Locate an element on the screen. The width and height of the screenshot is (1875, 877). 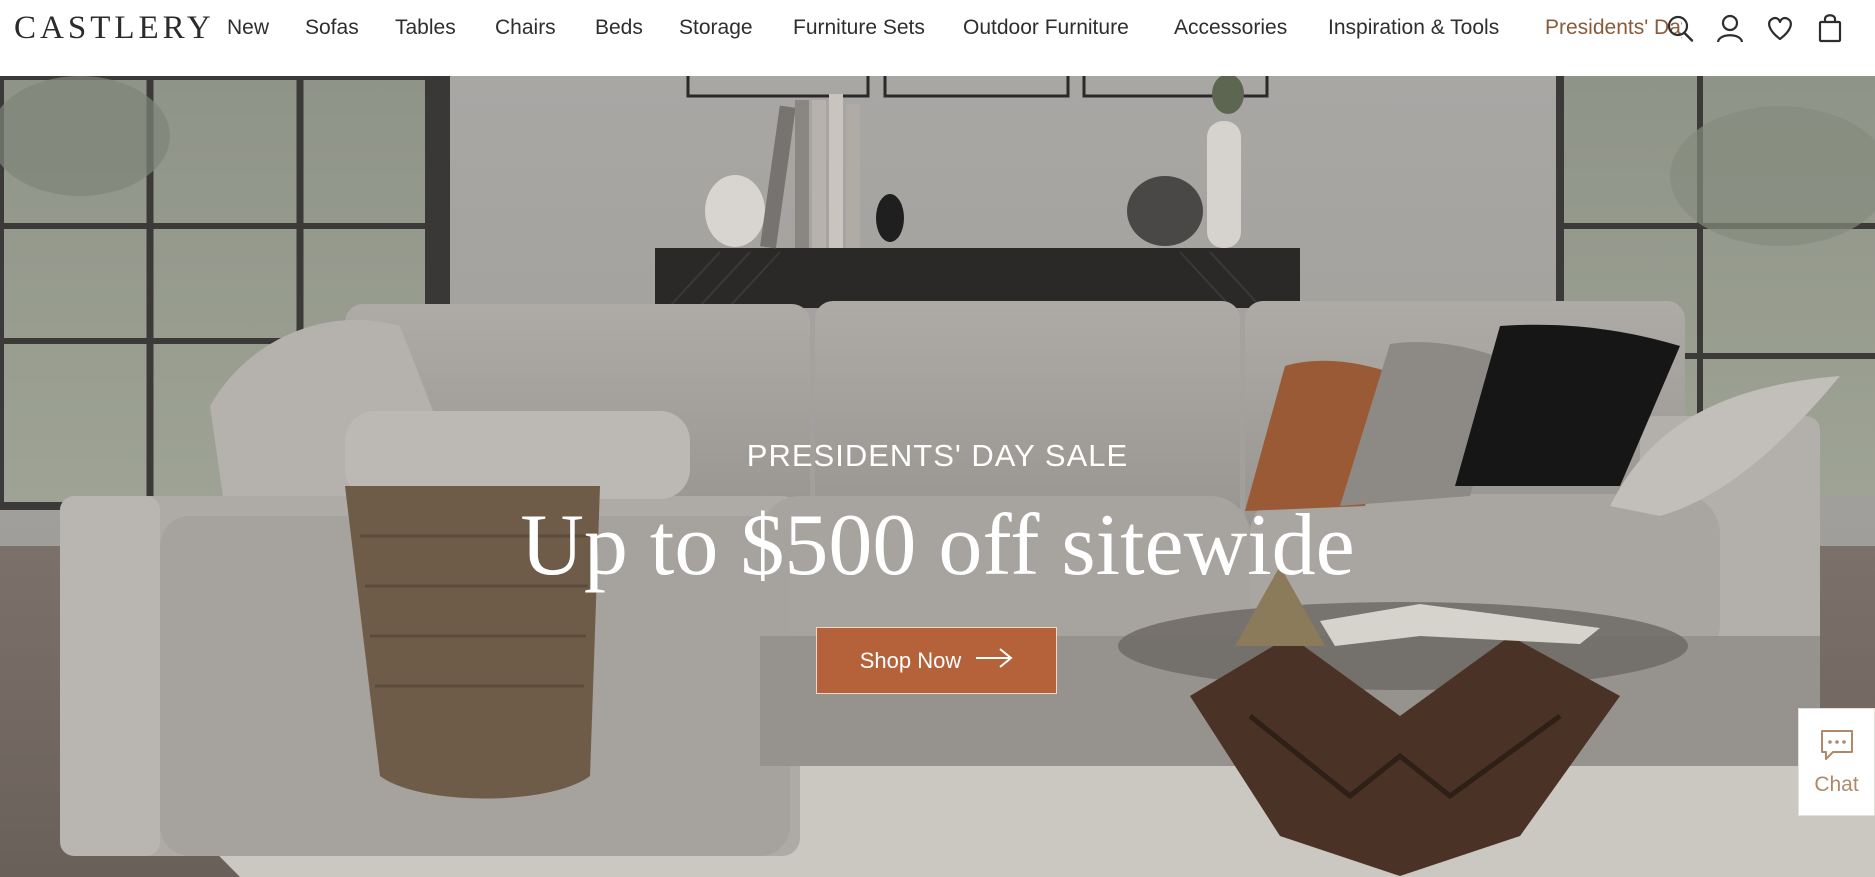
shop-now-button: Shop Now is located at coordinates (936, 660).